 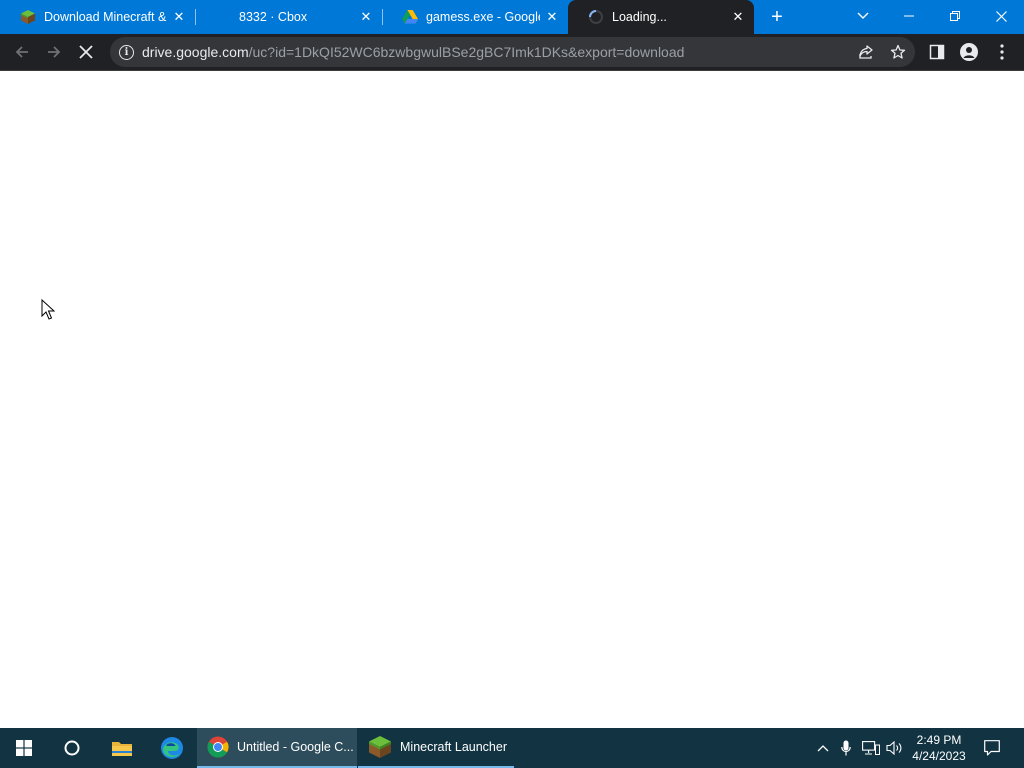 I want to click on volume-tray-button, so click(x=895, y=748).